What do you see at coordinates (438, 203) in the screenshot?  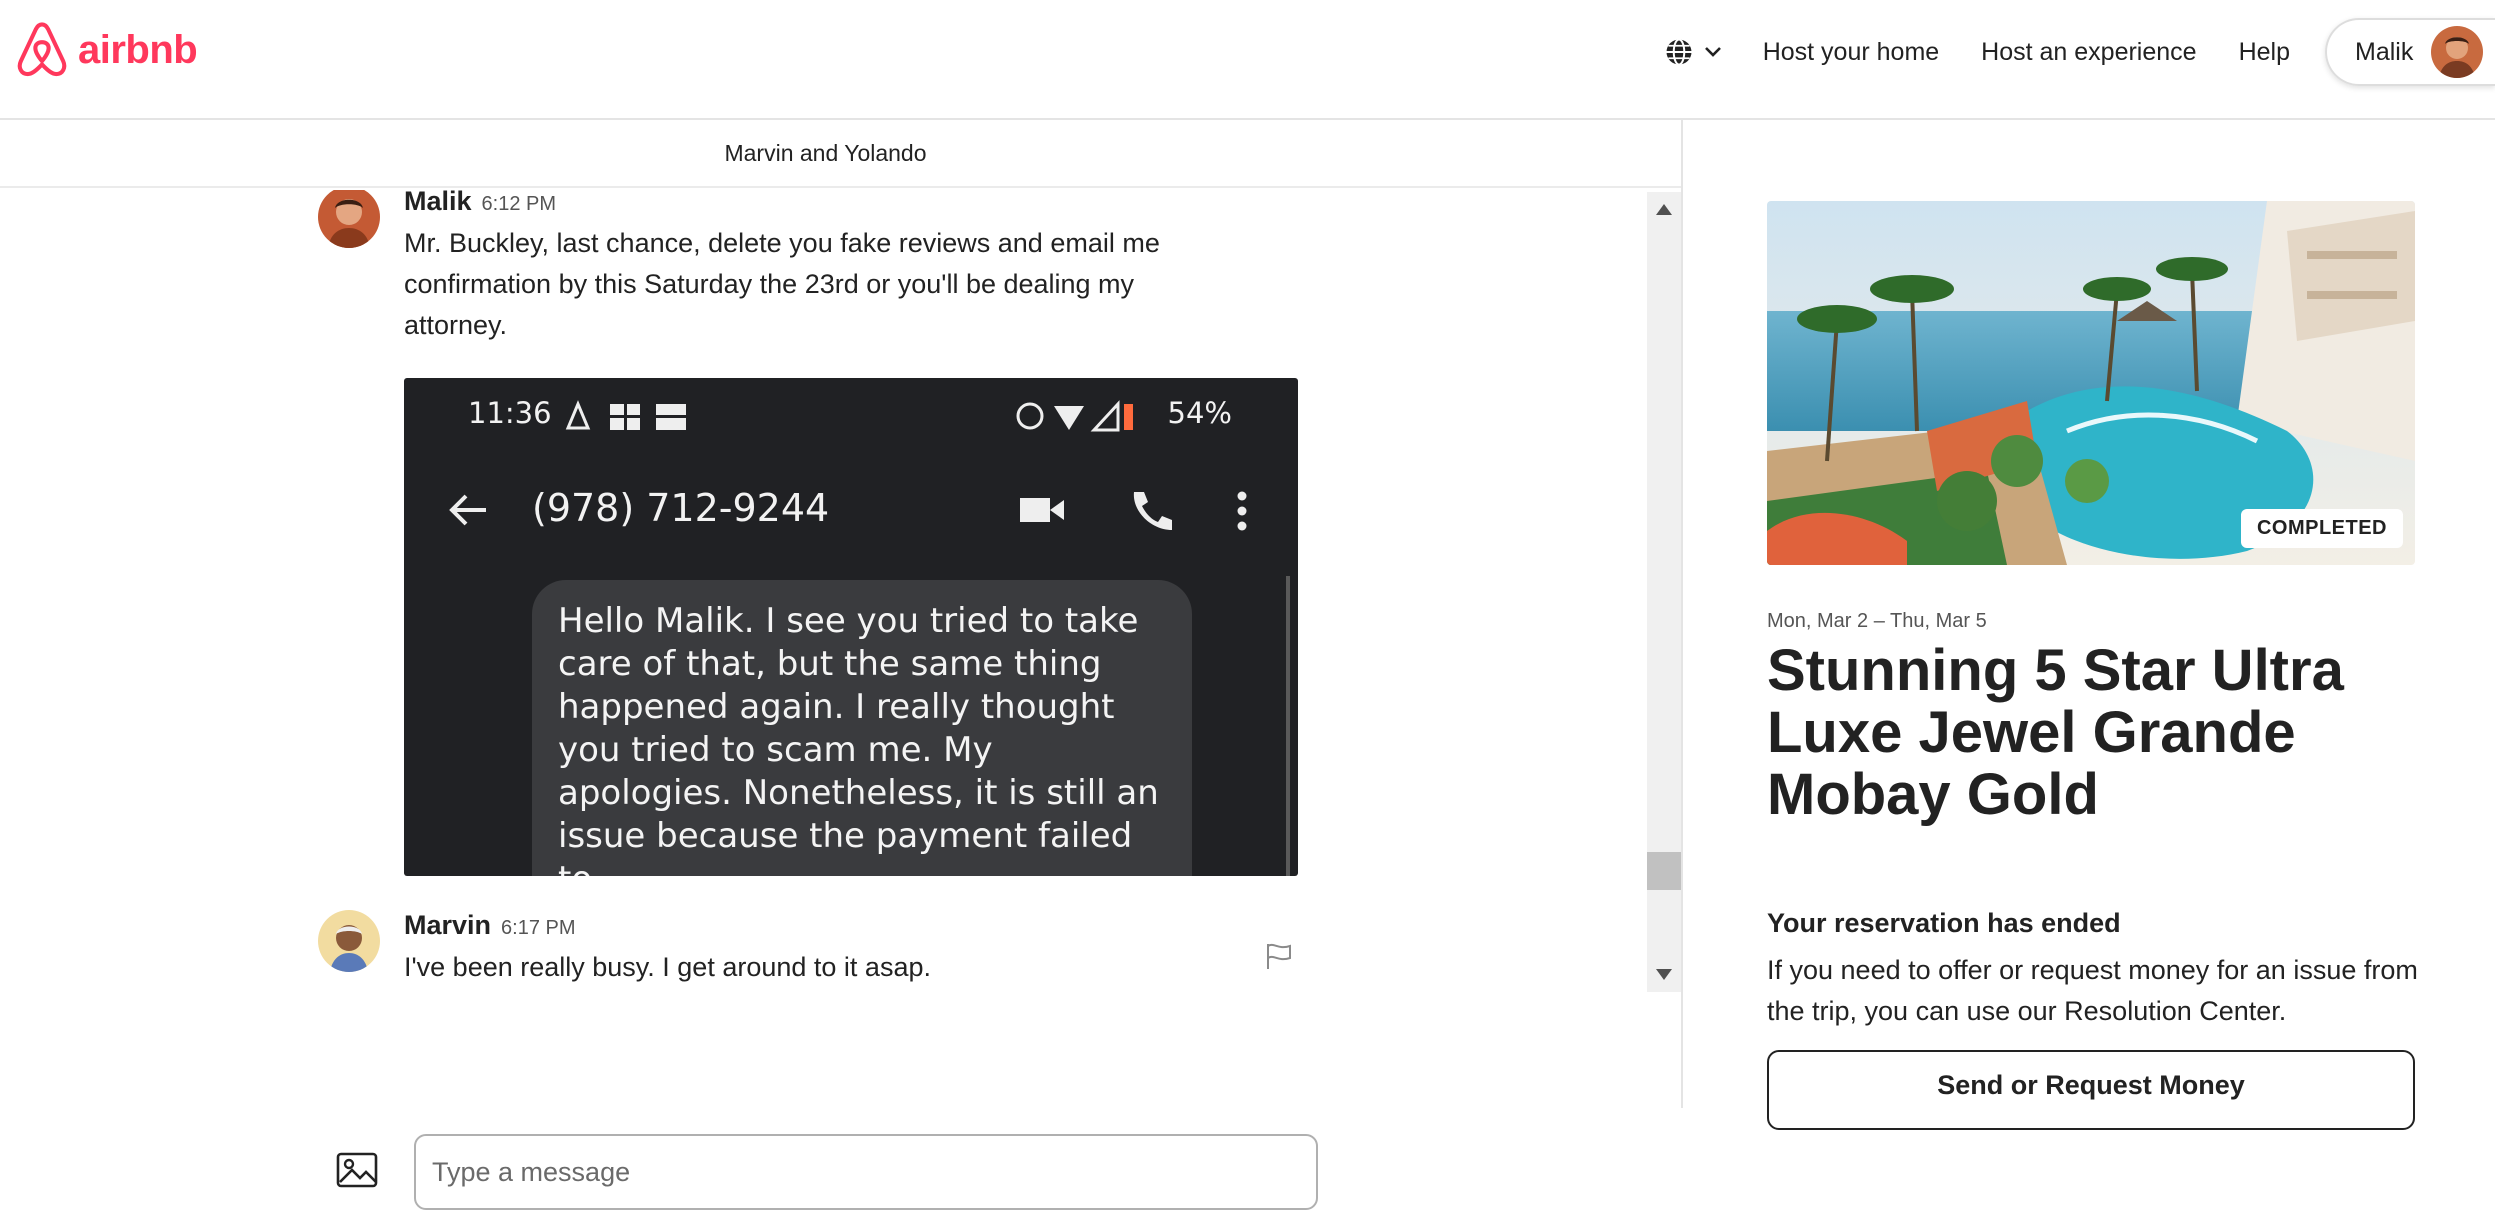 I see `message-sender: Malik` at bounding box center [438, 203].